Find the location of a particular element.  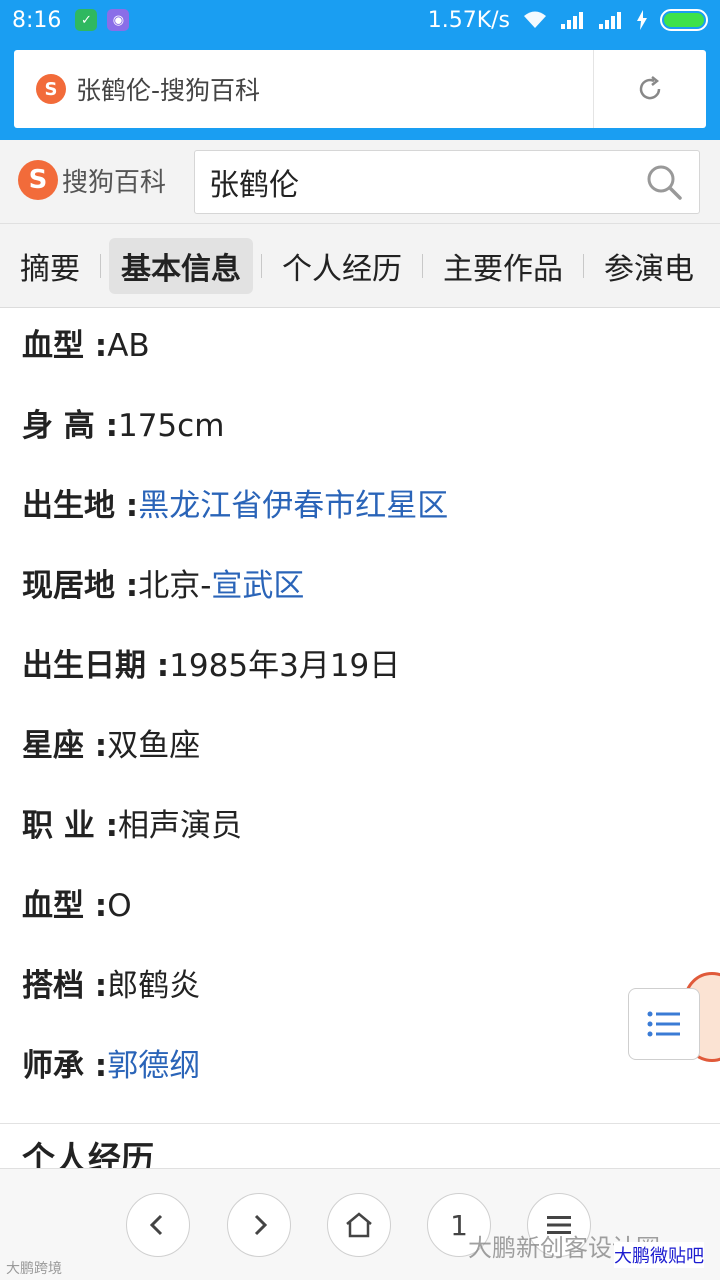

info-row-height: 身 高 :175cm is located at coordinates (123, 426).